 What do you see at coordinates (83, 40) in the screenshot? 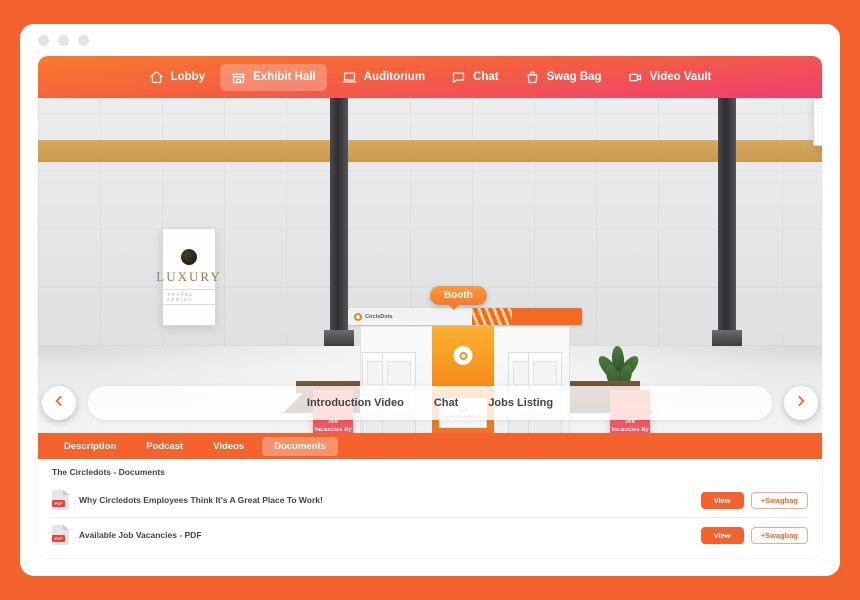
I see `maximize-dot` at bounding box center [83, 40].